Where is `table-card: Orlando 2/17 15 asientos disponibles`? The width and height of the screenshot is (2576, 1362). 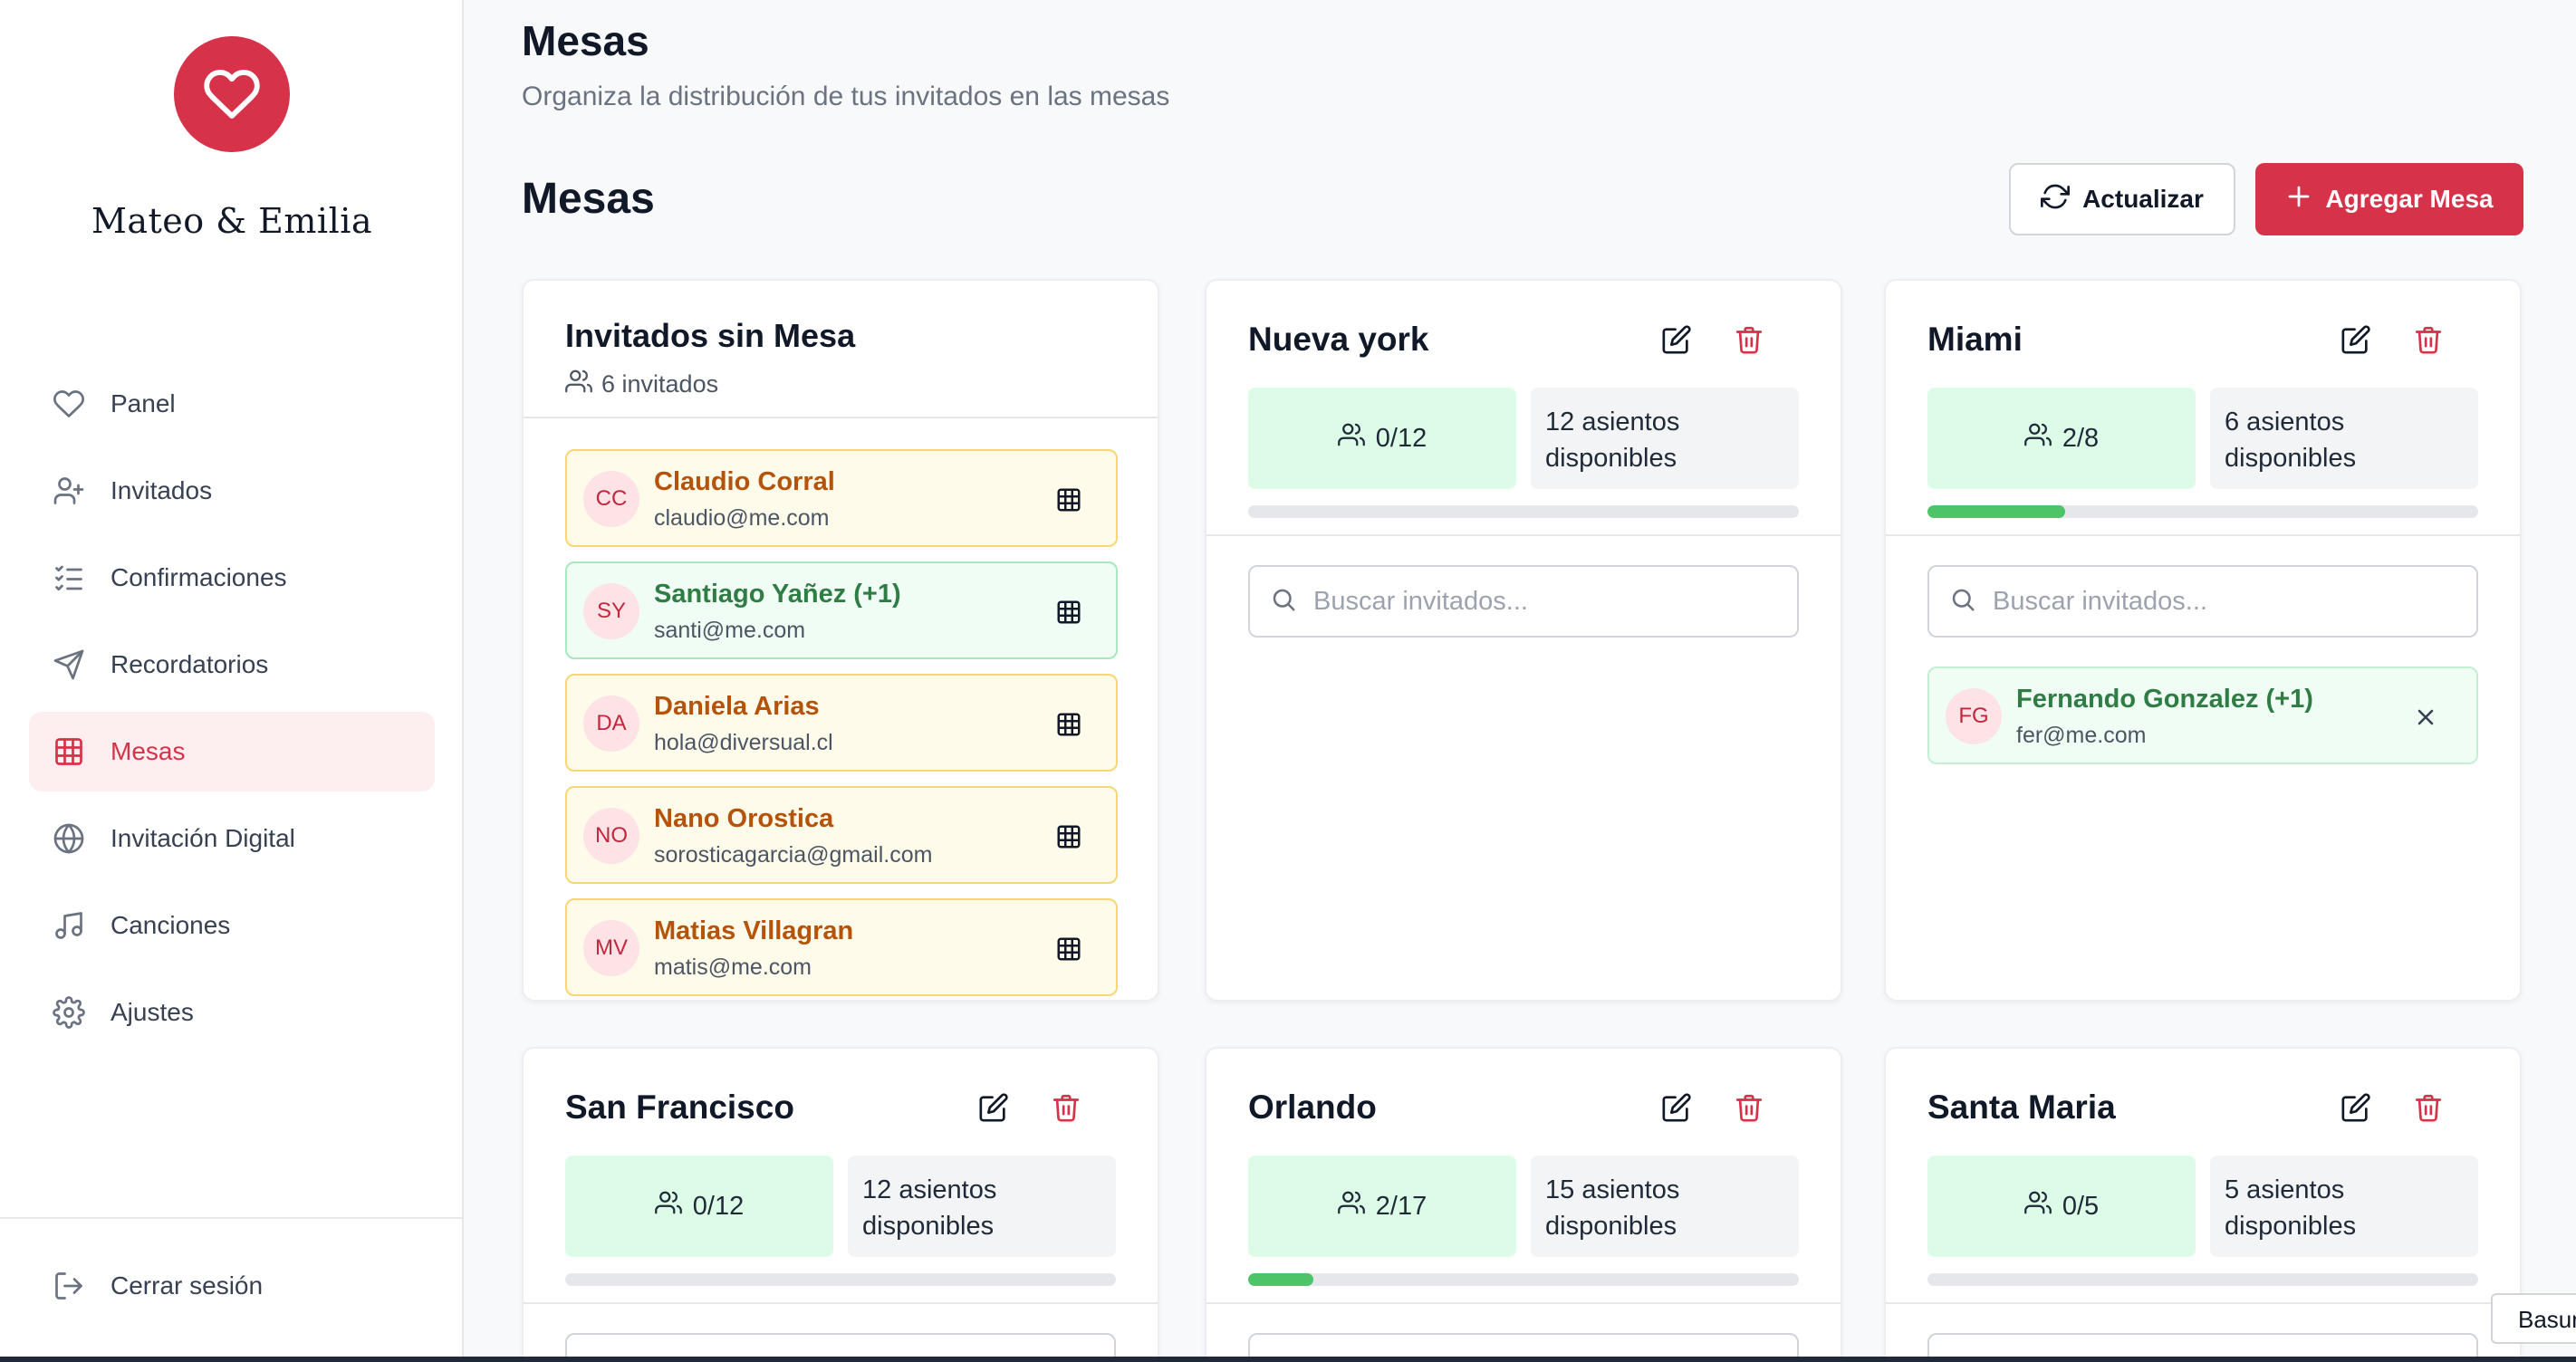
table-card: Orlando 2/17 15 asientos disponibles is located at coordinates (1523, 1204).